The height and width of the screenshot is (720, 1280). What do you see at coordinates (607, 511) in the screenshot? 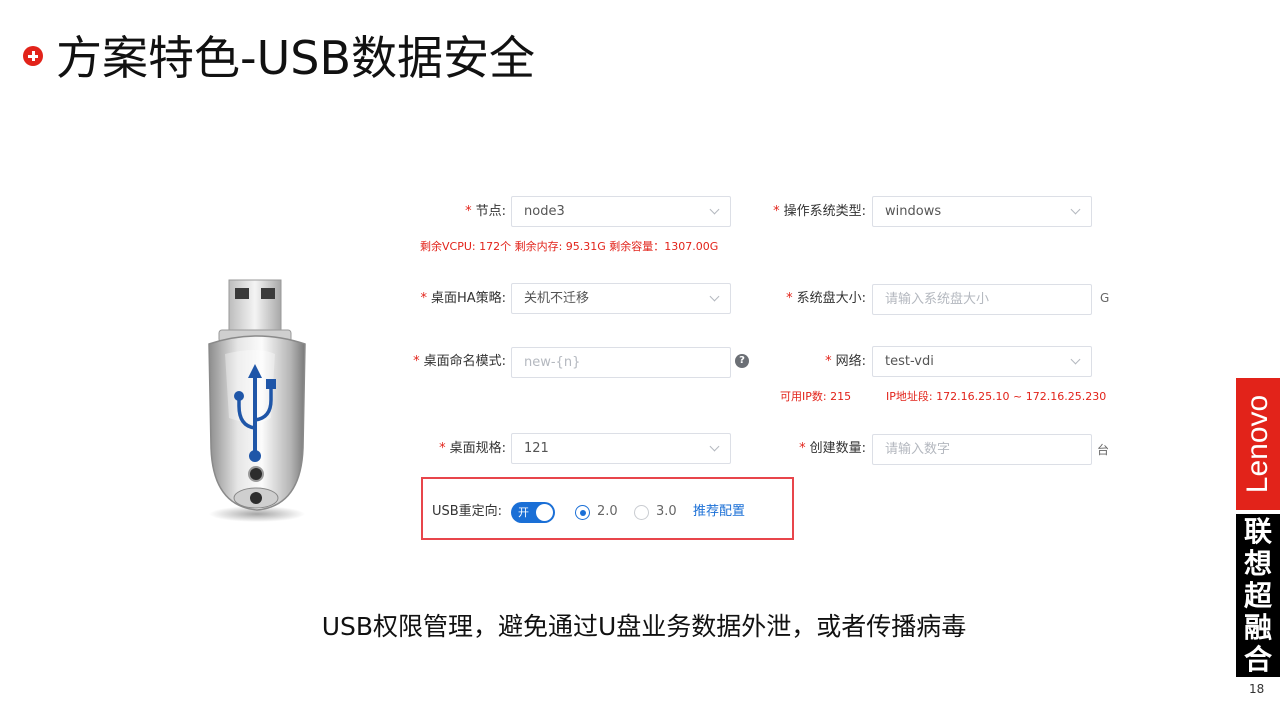
I see `radio-usb-2-label: 2.0` at bounding box center [607, 511].